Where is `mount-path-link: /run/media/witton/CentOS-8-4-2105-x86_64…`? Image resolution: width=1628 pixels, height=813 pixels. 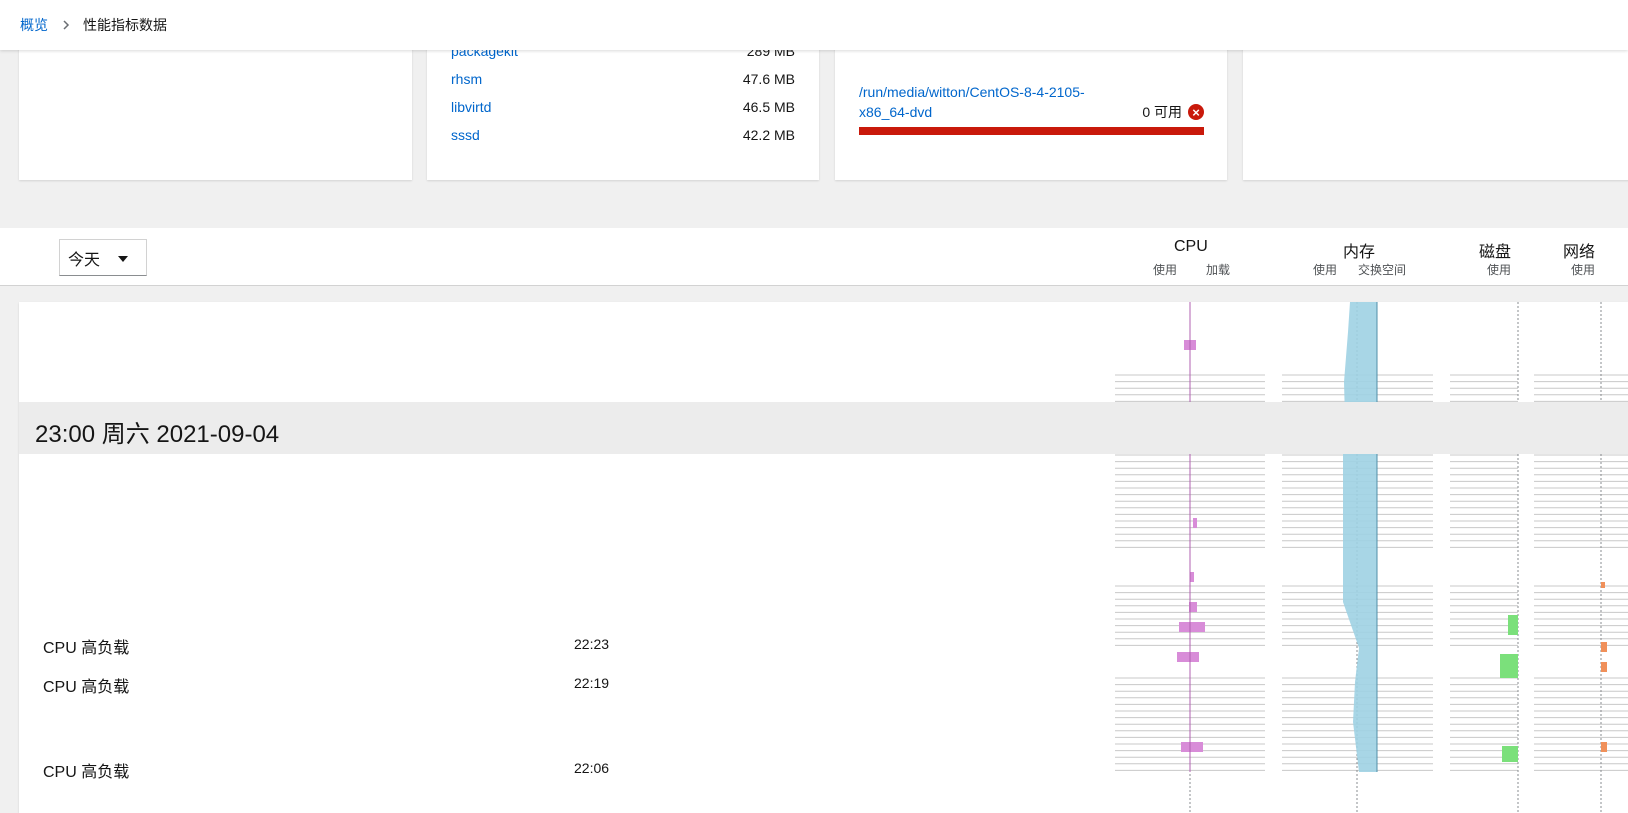
mount-path-link: /run/media/witton/CentOS-8-4-2105-x86_64… is located at coordinates (994, 102).